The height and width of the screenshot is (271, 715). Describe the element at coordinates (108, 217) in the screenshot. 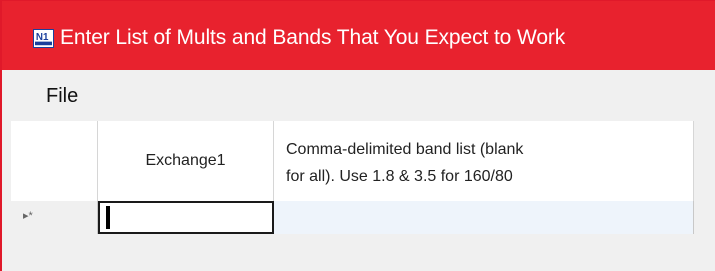

I see `text-caret` at that location.